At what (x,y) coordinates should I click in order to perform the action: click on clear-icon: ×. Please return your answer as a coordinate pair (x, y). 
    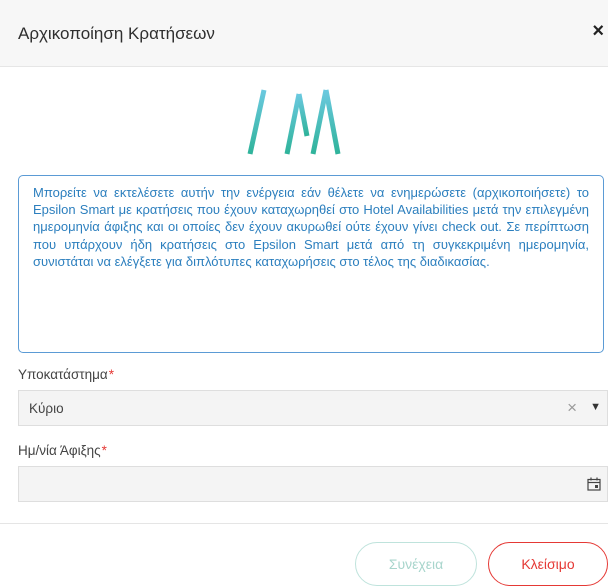
    Looking at the image, I should click on (572, 408).